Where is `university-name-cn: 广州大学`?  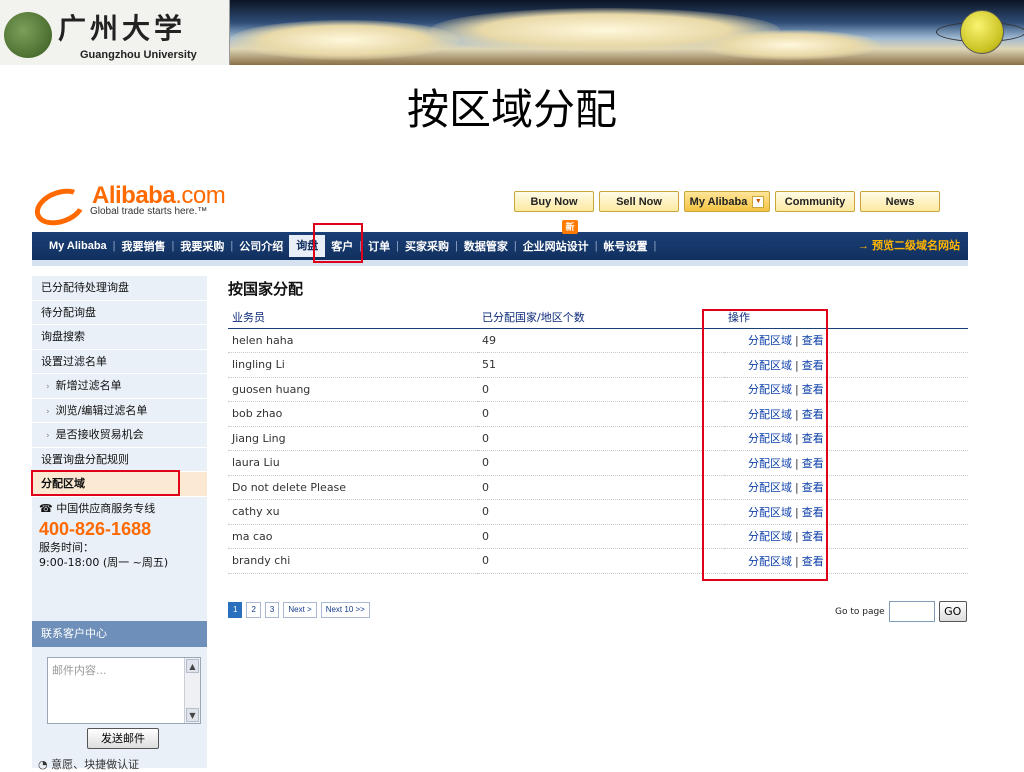 university-name-cn: 广州大学 is located at coordinates (122, 28).